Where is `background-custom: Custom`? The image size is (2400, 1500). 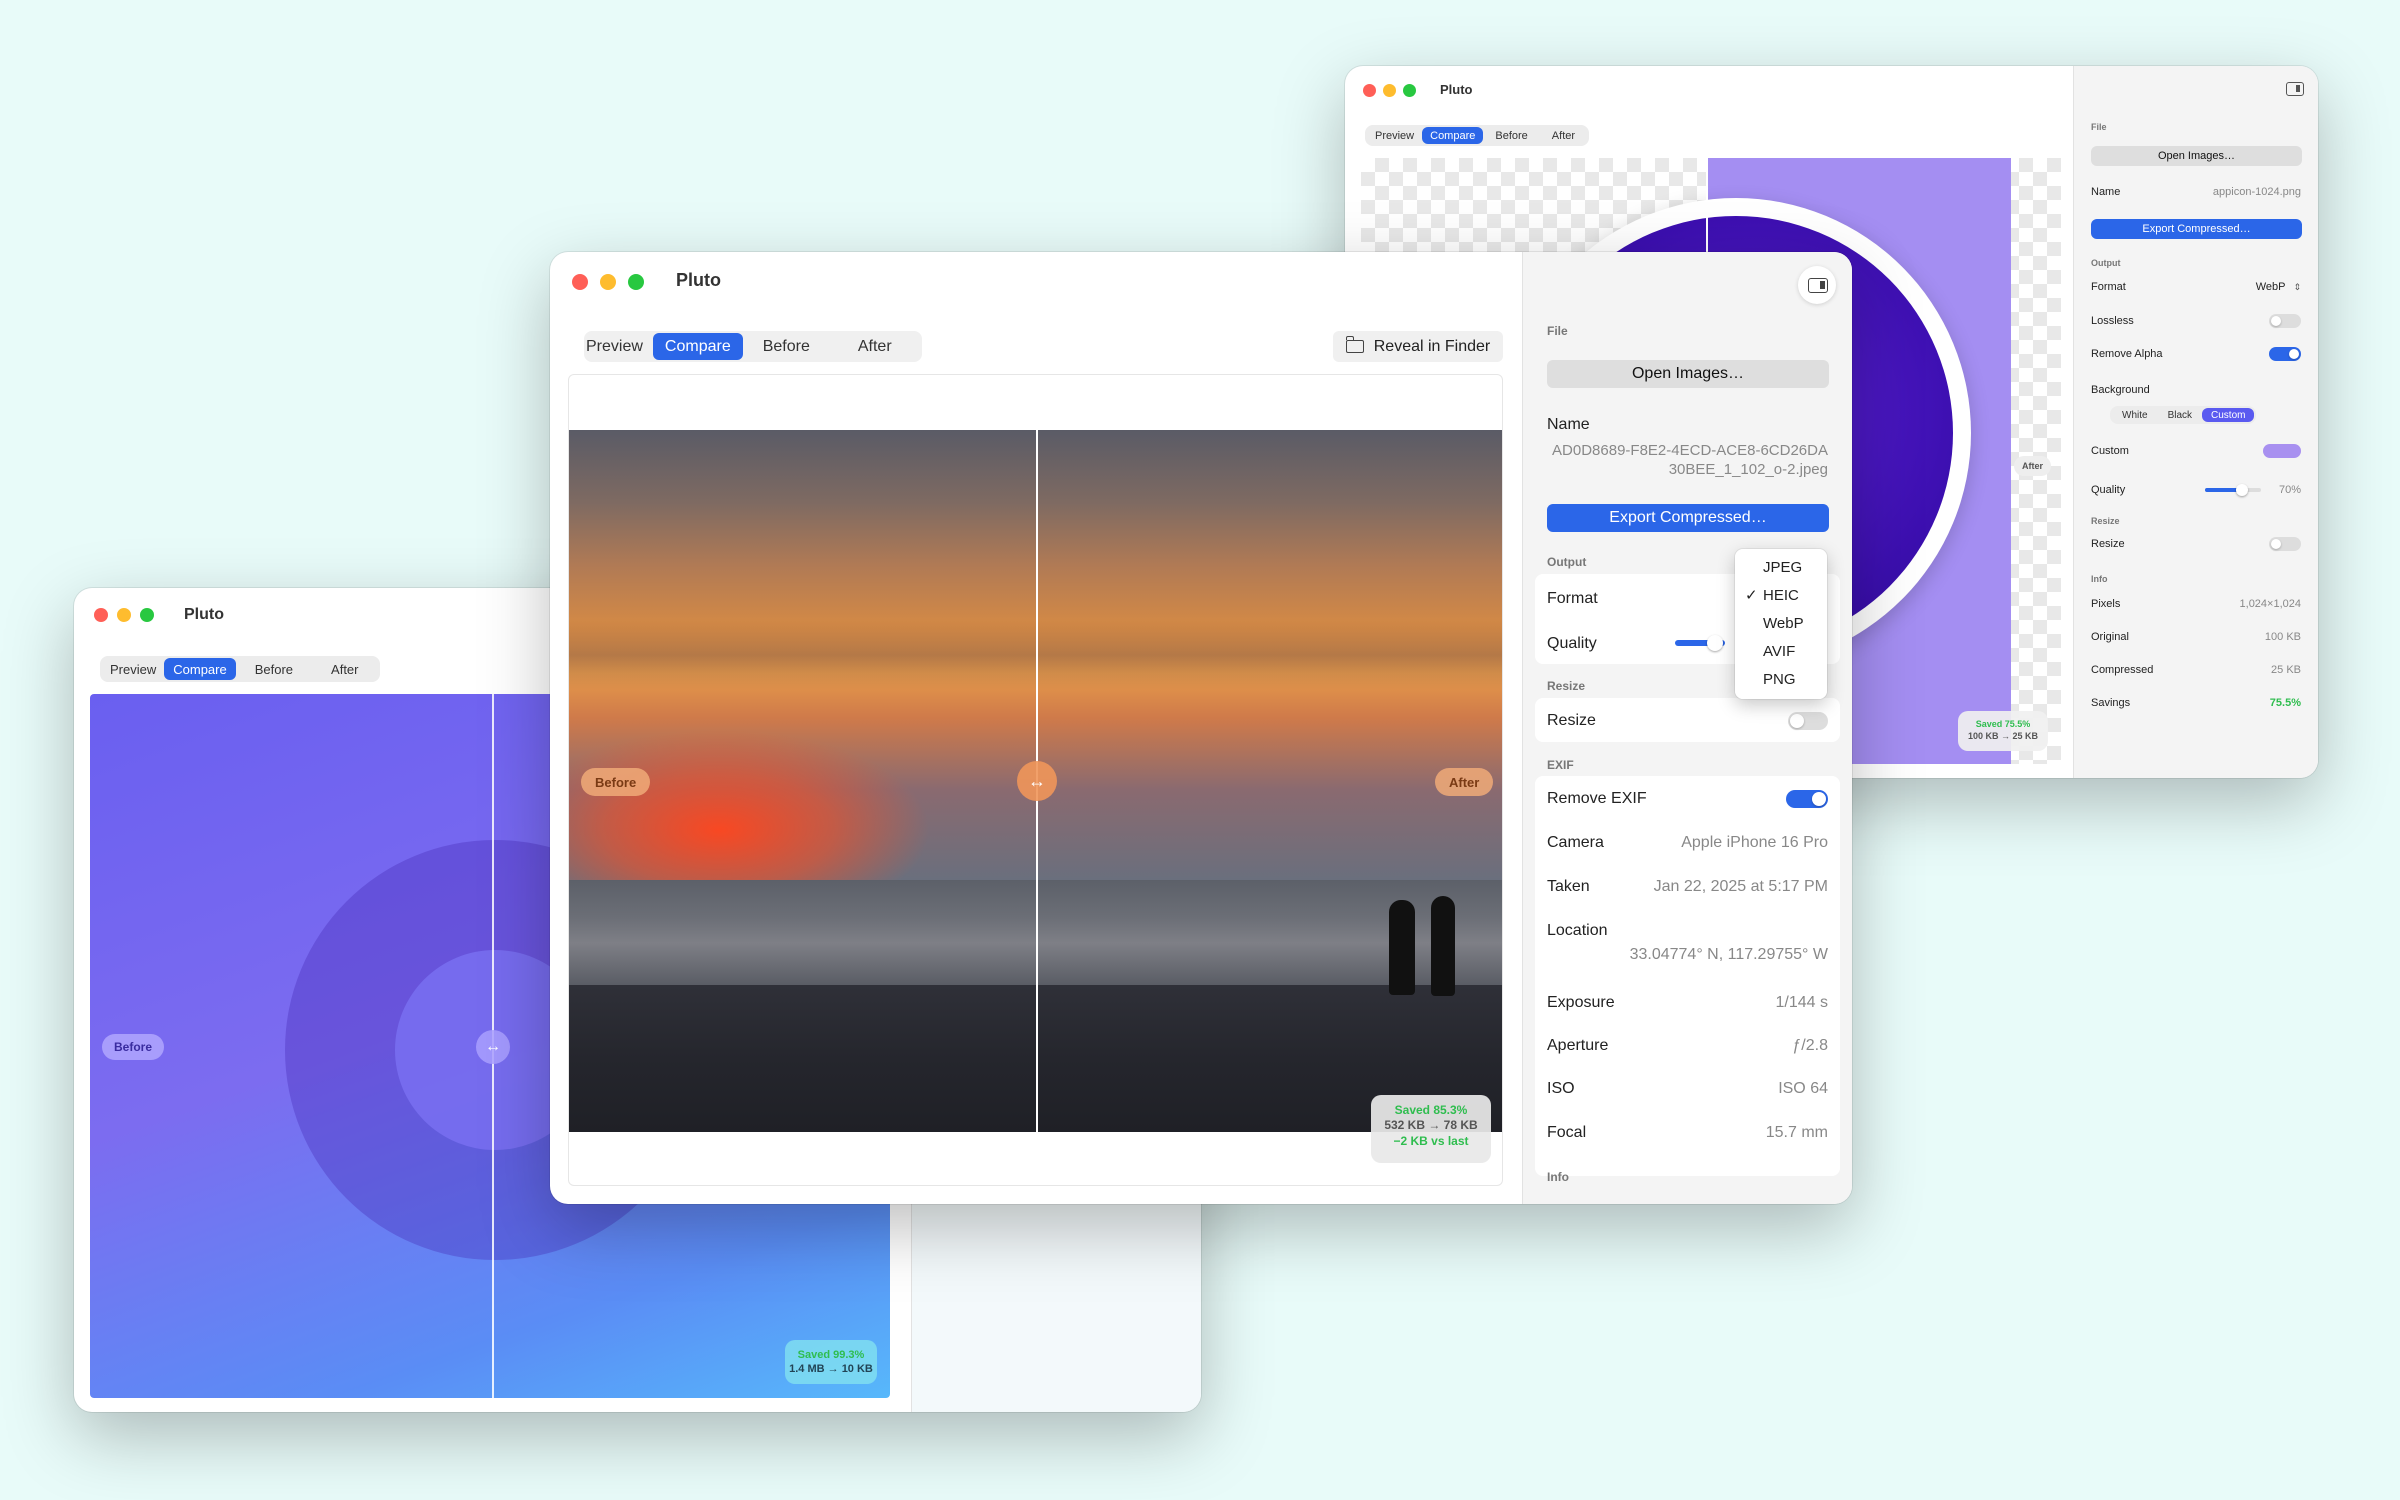 background-custom: Custom is located at coordinates (2228, 415).